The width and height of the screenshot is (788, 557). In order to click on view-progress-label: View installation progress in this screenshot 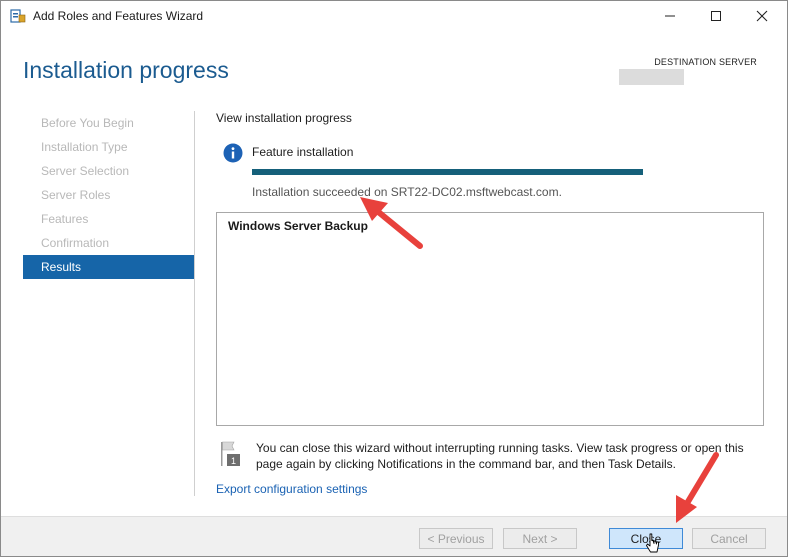, I will do `click(284, 118)`.